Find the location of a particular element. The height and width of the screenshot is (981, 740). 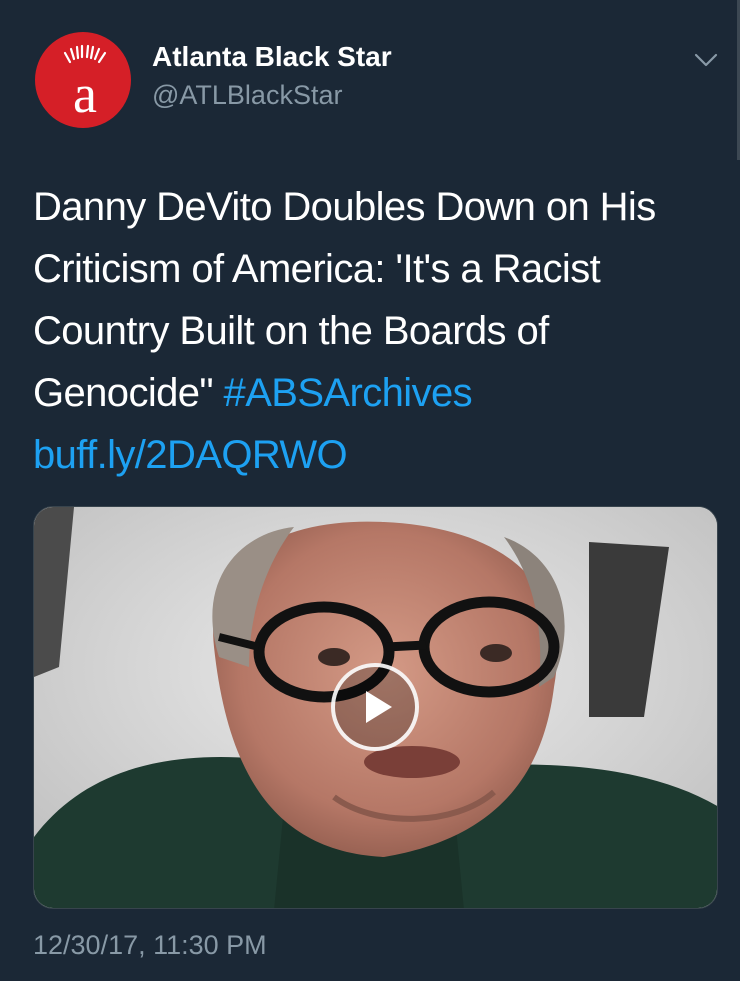

atlanta-black-star-logo-icon: a is located at coordinates (85, 84).